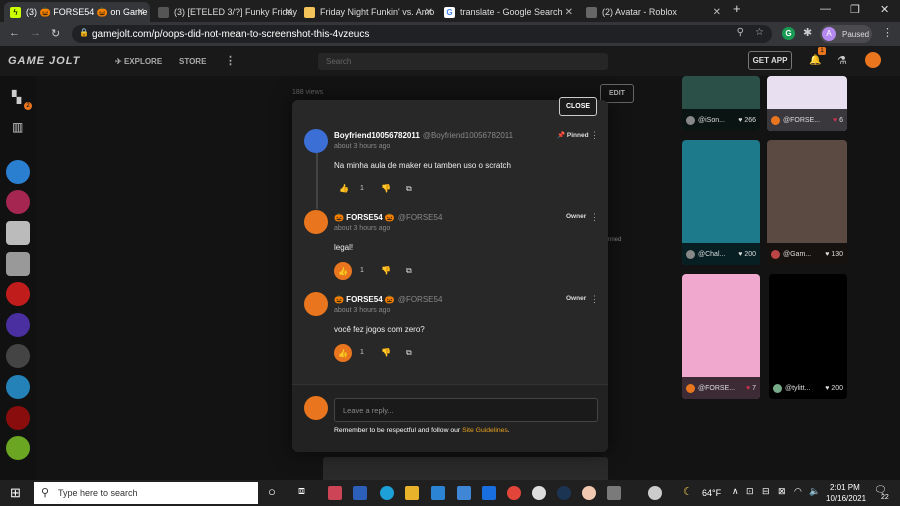  Describe the element at coordinates (18, 172) in the screenshot. I see `community-sonic-icon` at that location.